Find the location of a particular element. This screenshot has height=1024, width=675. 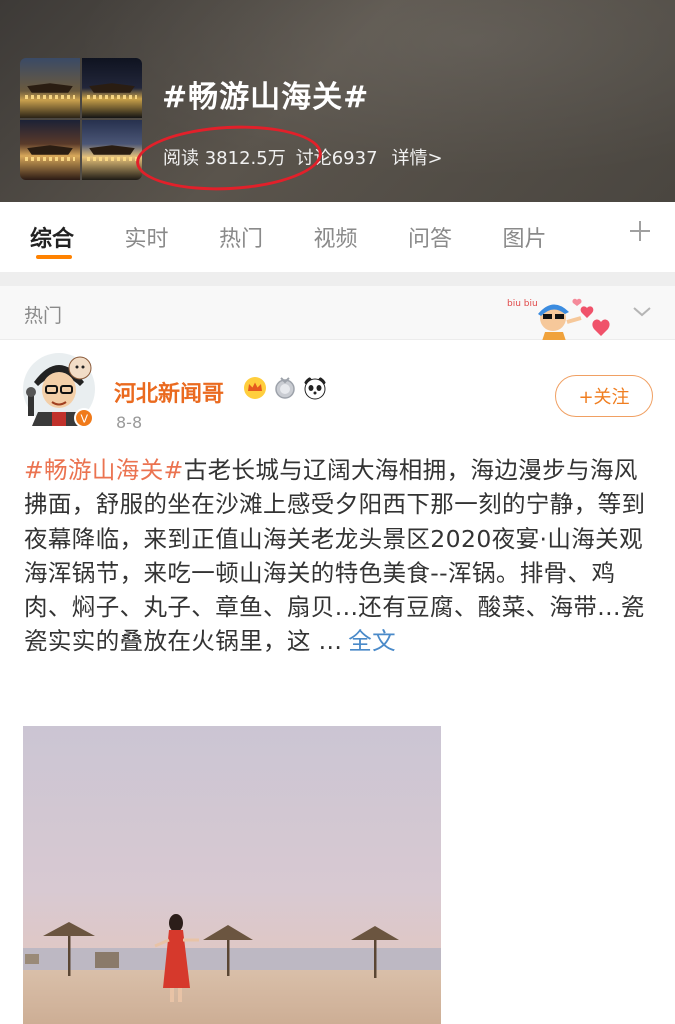

tab-bar: 综合 实时 热门 视频 问答 图片 is located at coordinates (337, 237).